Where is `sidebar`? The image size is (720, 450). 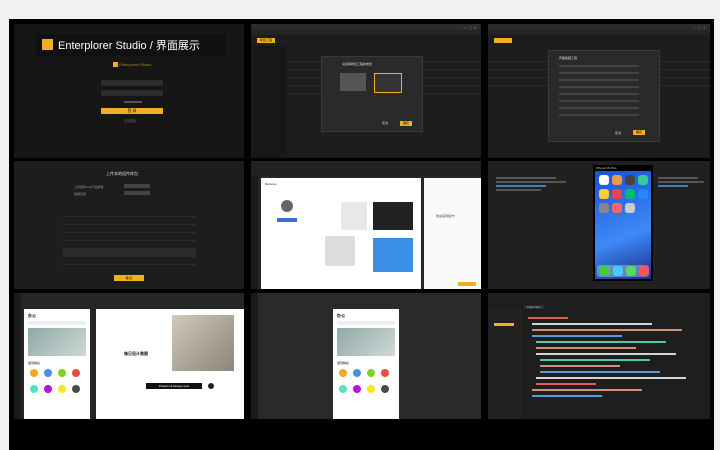 sidebar is located at coordinates (269, 102).